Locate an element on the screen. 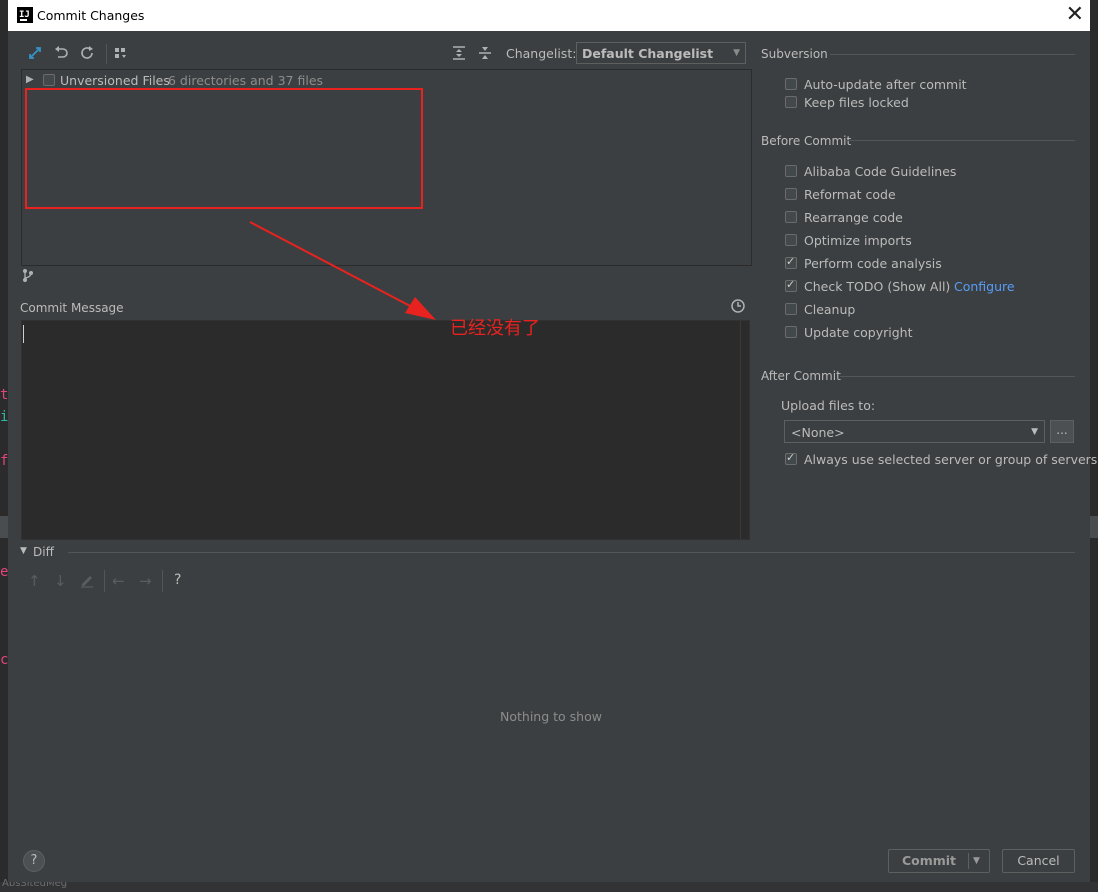 The image size is (1098, 892). right-margin-guide is located at coordinates (740, 430).